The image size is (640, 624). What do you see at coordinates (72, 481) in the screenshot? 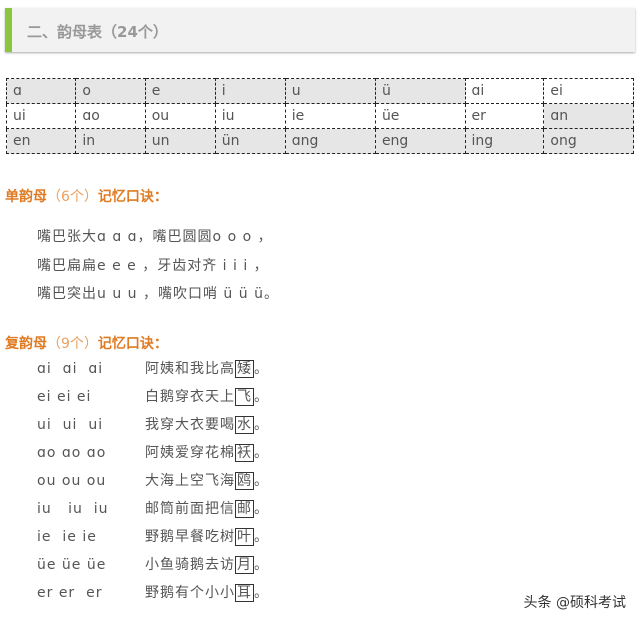
I see `pinyin: ou ou ou` at bounding box center [72, 481].